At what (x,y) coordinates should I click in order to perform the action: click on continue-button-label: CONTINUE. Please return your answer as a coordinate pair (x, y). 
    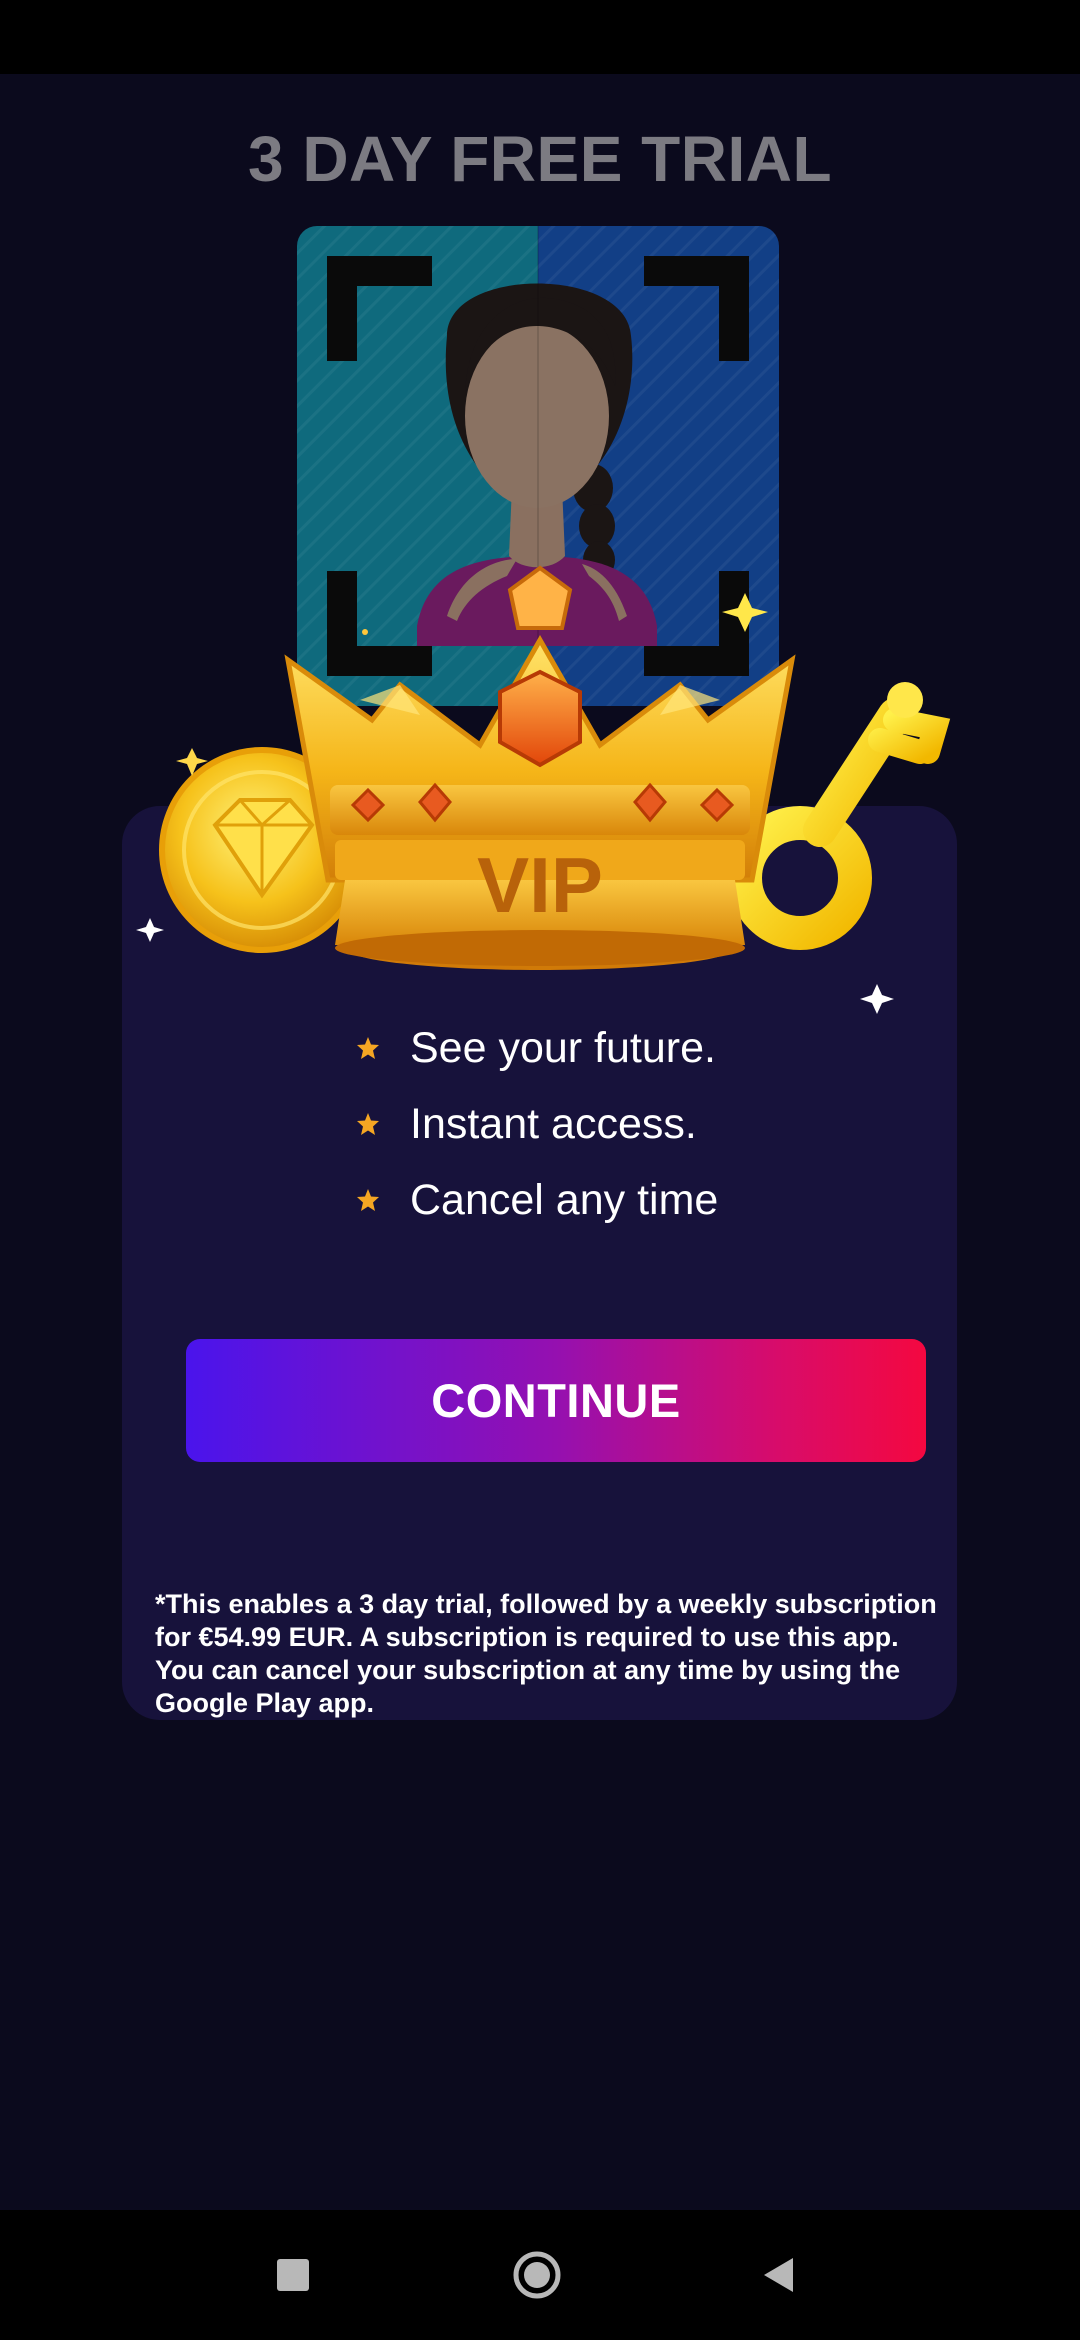
    Looking at the image, I should click on (556, 1400).